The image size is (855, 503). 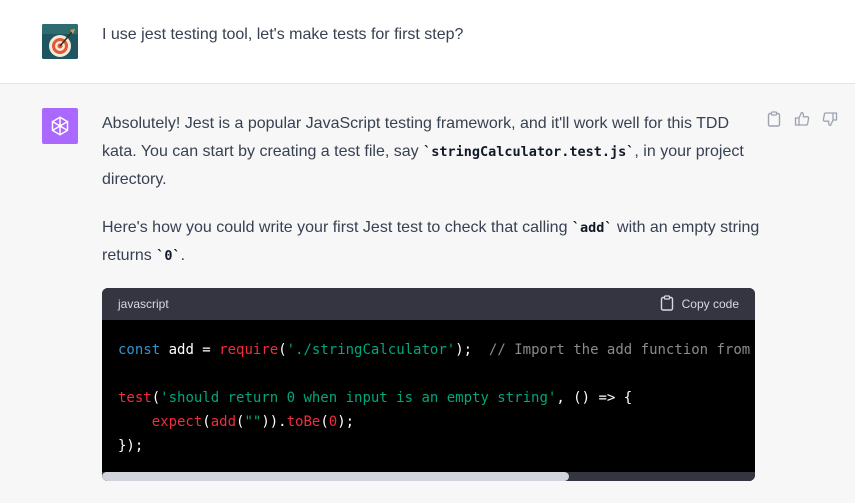 I want to click on code-language-label: javascript, so click(x=143, y=304).